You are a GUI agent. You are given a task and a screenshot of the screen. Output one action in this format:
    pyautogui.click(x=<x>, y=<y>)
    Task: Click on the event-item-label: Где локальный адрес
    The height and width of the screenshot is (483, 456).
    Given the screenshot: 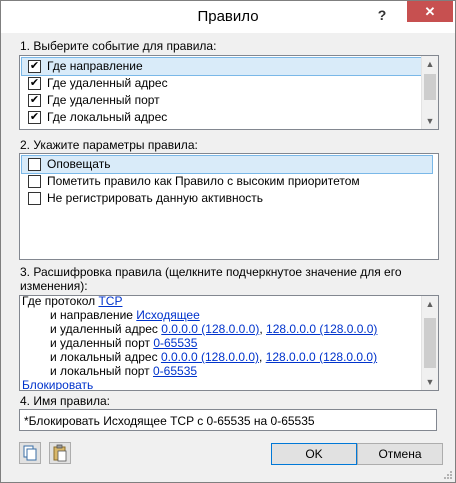 What is the action you would take?
    pyautogui.click(x=107, y=117)
    